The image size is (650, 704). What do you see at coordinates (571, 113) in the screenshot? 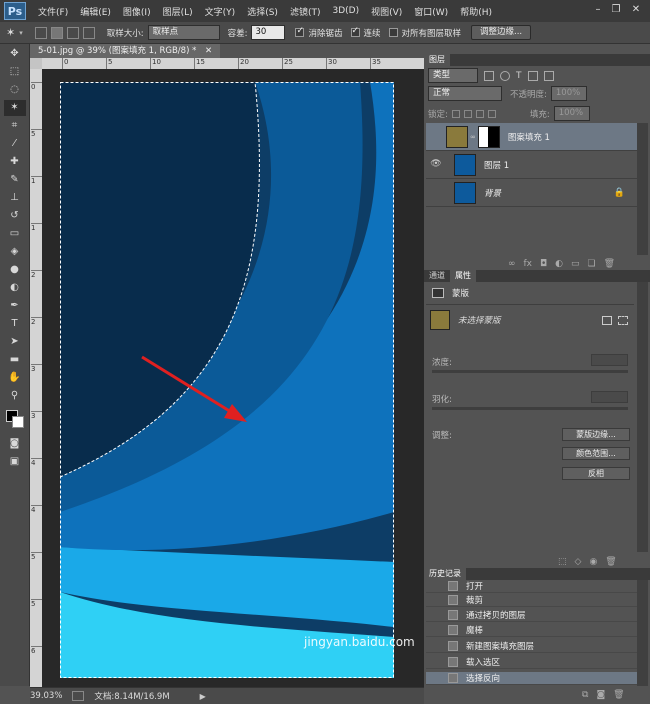
I see `fill-input: 100%` at bounding box center [571, 113].